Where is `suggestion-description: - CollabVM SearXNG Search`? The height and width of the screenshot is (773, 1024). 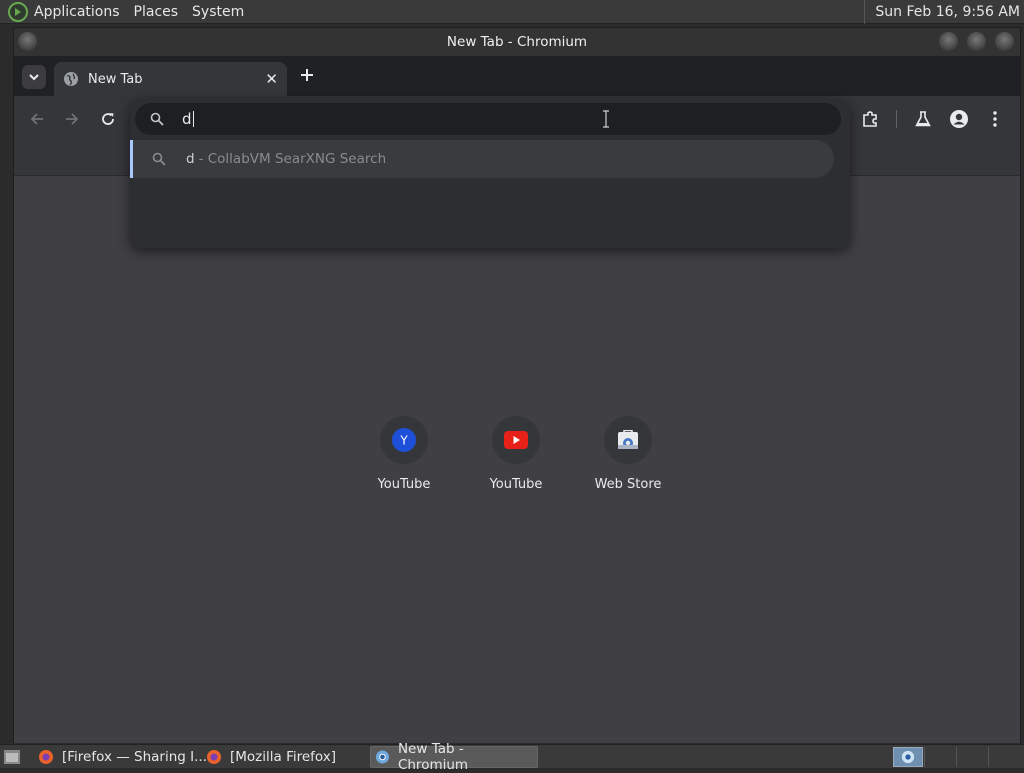
suggestion-description: - CollabVM SearXNG Search is located at coordinates (292, 159).